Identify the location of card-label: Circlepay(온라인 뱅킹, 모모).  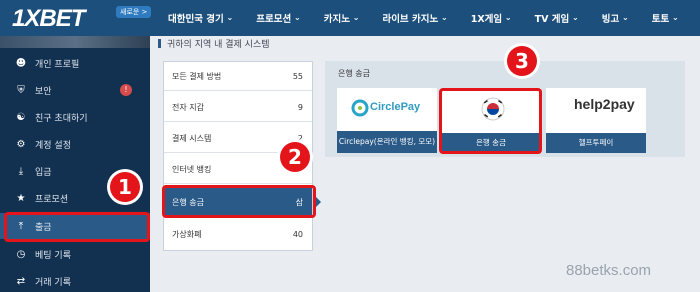
(387, 142).